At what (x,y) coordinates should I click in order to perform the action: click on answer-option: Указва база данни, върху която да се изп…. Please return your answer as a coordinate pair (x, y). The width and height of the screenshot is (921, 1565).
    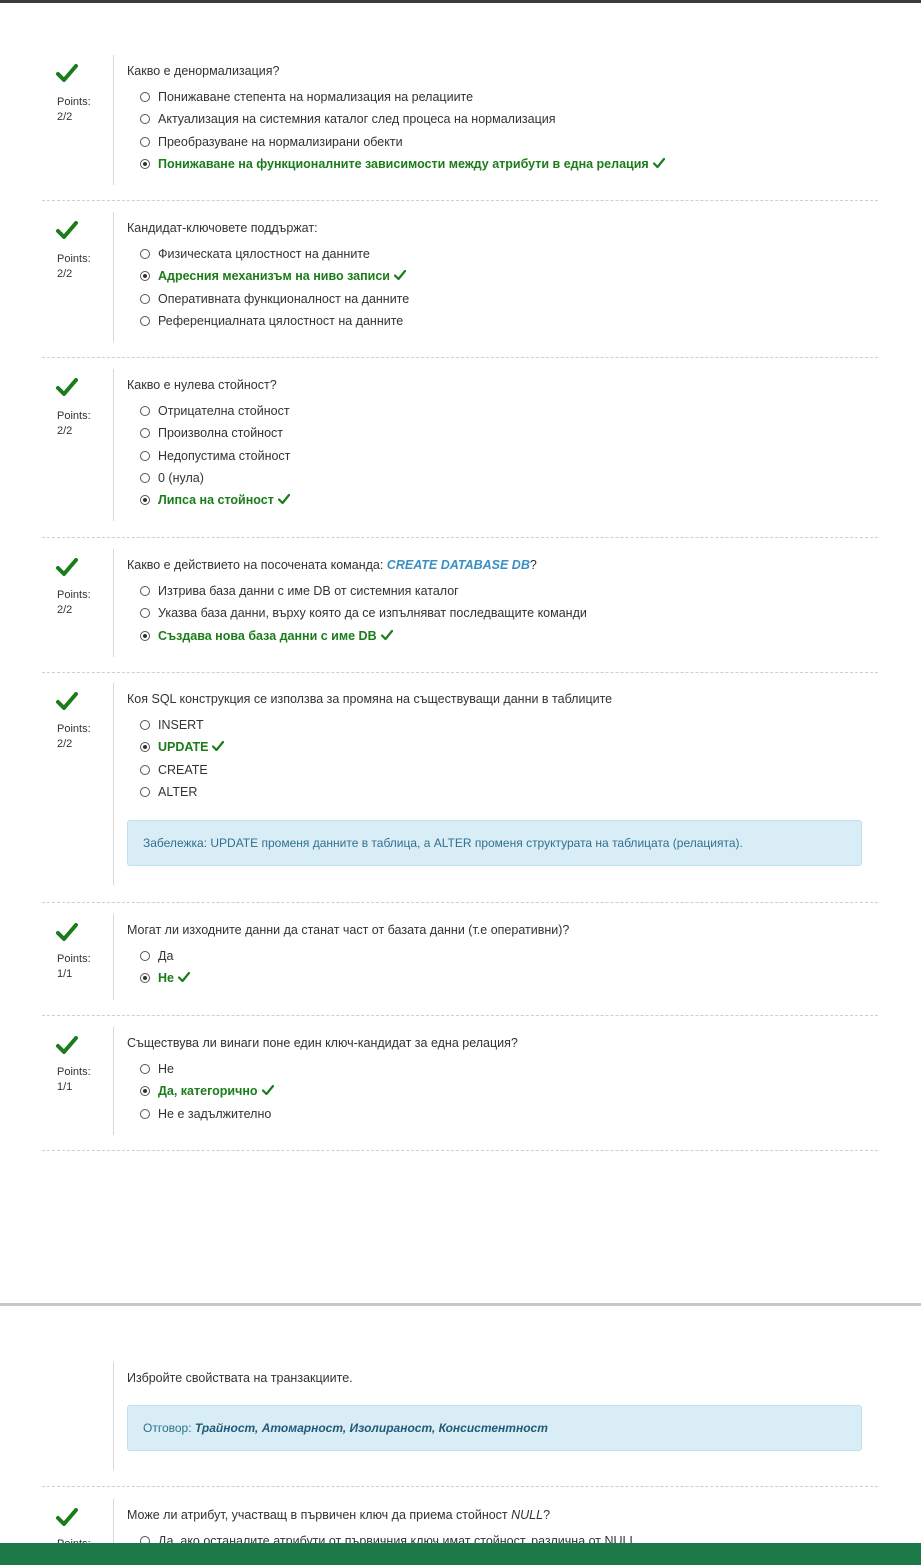
    Looking at the image, I should click on (363, 613).